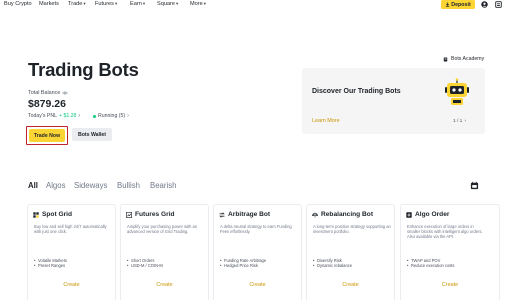 Image resolution: width=512 pixels, height=300 pixels. I want to click on nav-futures: Futures▾, so click(106, 4).